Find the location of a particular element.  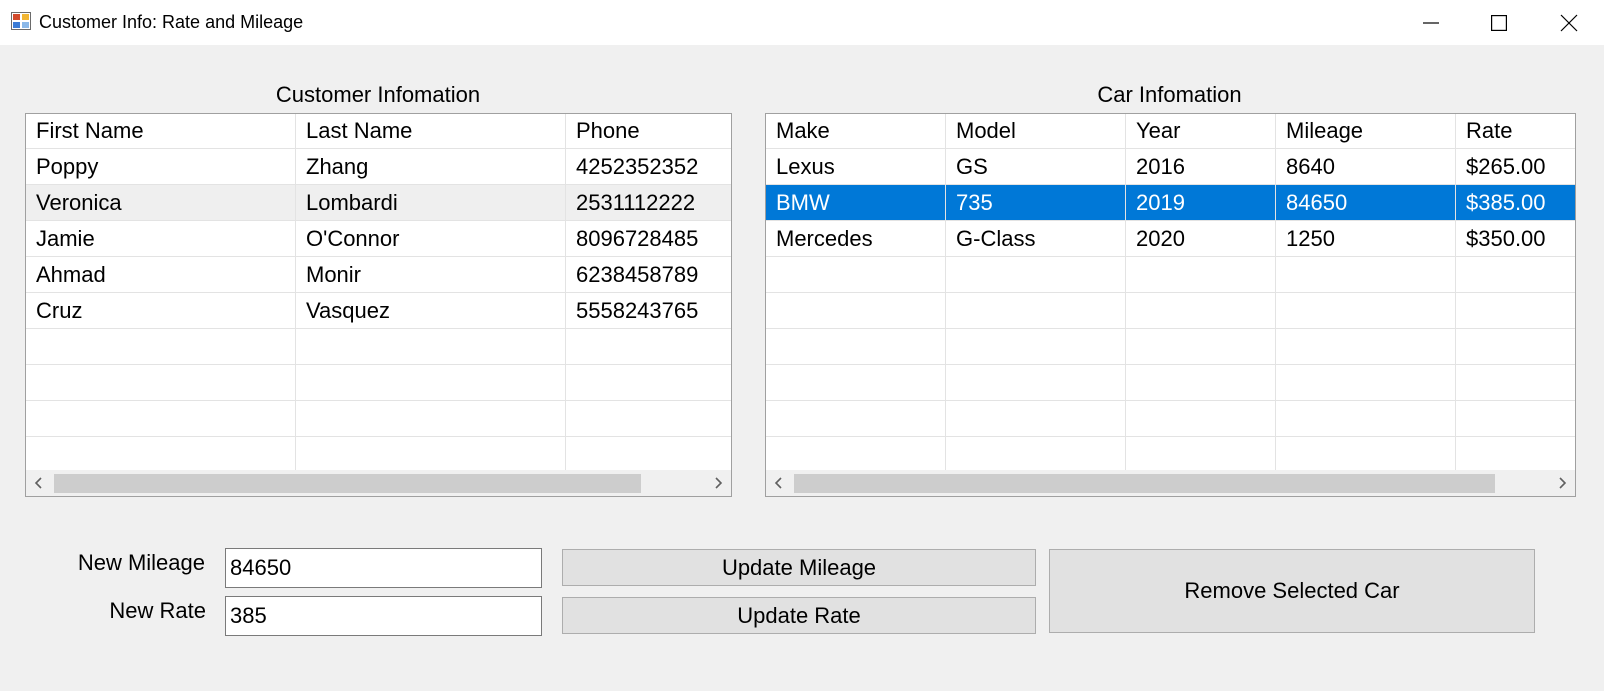

column-header: Year is located at coordinates (1201, 131).